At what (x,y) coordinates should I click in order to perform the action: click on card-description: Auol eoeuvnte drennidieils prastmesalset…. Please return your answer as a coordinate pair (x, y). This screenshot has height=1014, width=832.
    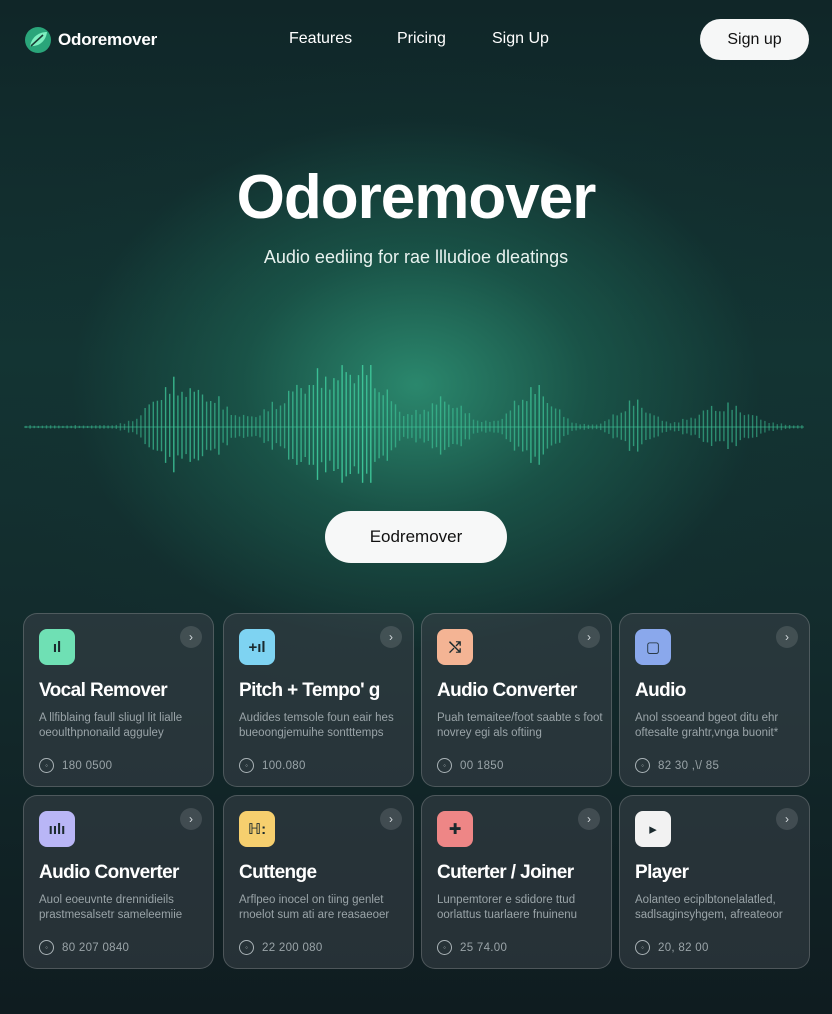
    Looking at the image, I should click on (111, 907).